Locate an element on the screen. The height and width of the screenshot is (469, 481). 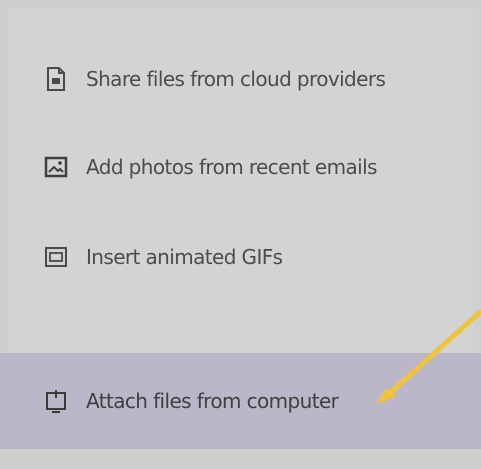
menu-item-insert-gifs: Insert animated GIFs is located at coordinates (240, 257).